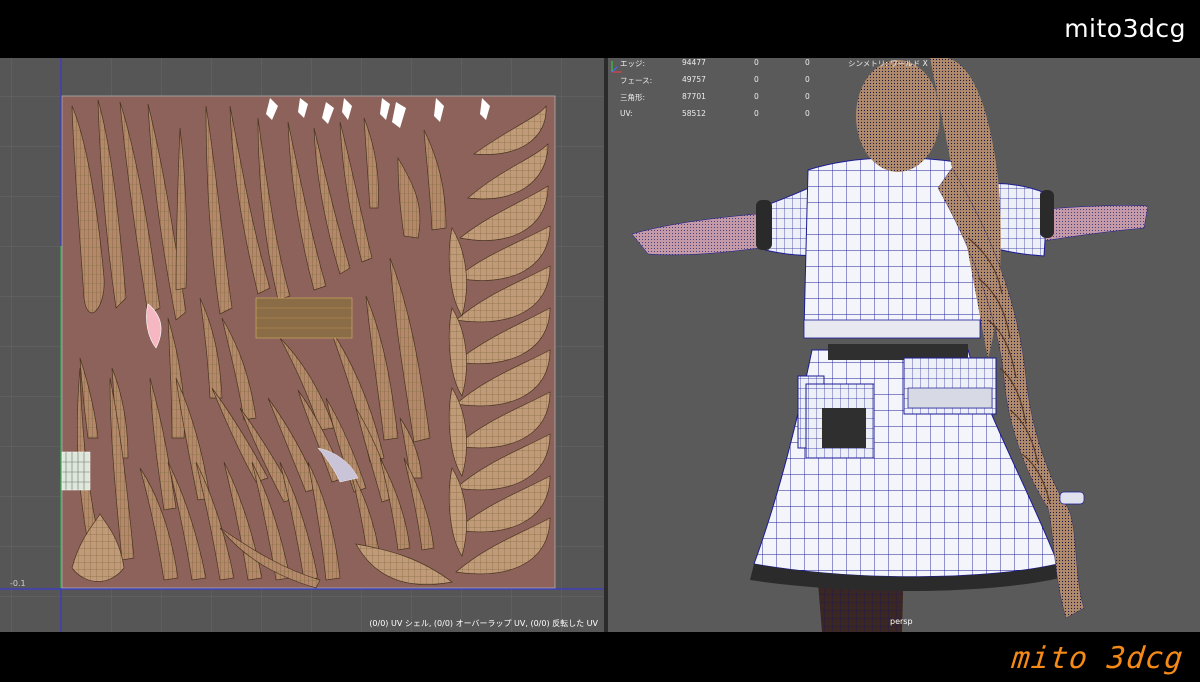 The width and height of the screenshot is (1200, 682). I want to click on bottom-black-bar: mito 3dcg, so click(600, 657).